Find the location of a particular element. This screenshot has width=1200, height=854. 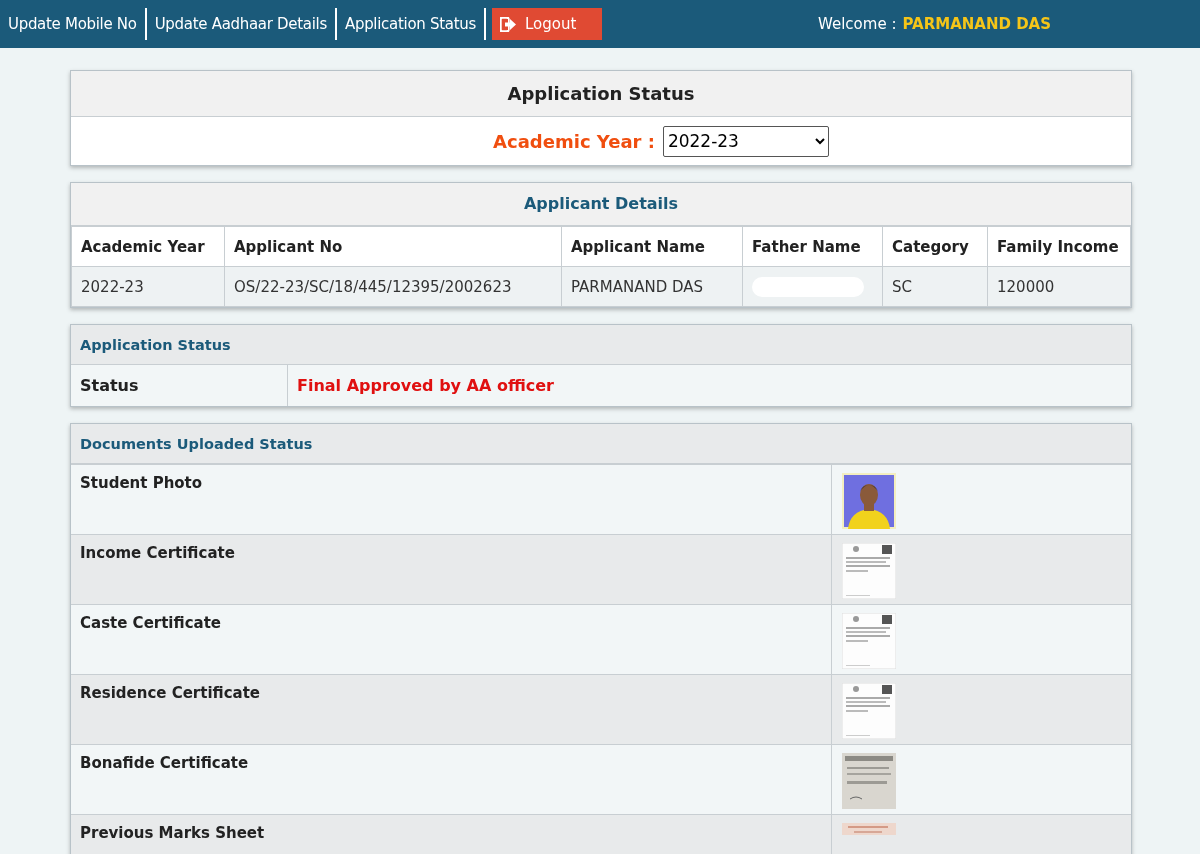

document-name: Student Photo is located at coordinates (141, 483).